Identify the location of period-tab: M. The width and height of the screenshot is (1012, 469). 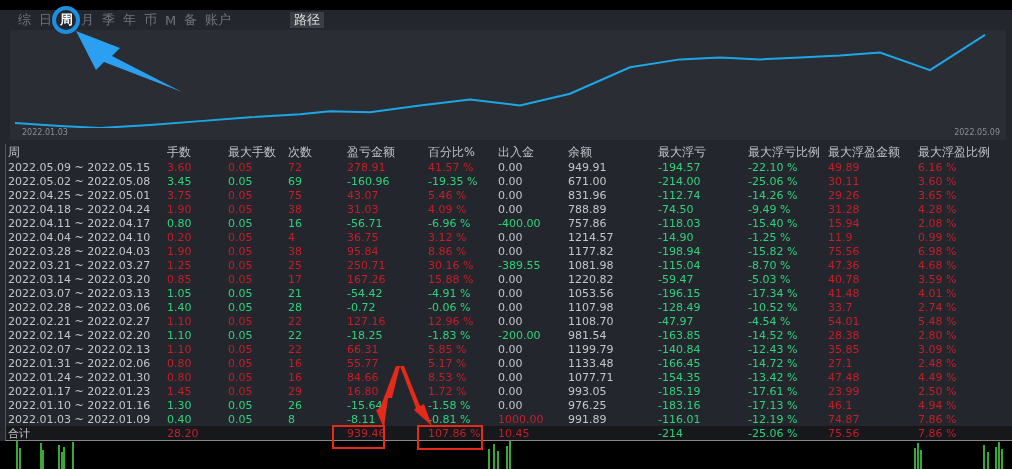
(171, 20).